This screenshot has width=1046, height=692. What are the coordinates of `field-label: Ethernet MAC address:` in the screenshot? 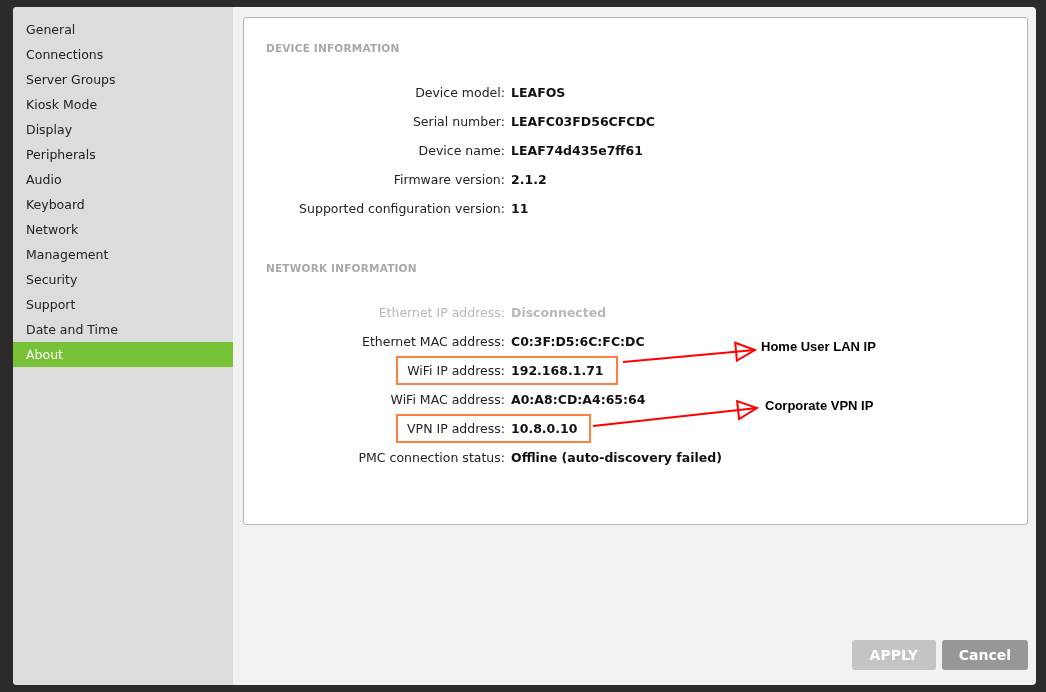 It's located at (433, 341).